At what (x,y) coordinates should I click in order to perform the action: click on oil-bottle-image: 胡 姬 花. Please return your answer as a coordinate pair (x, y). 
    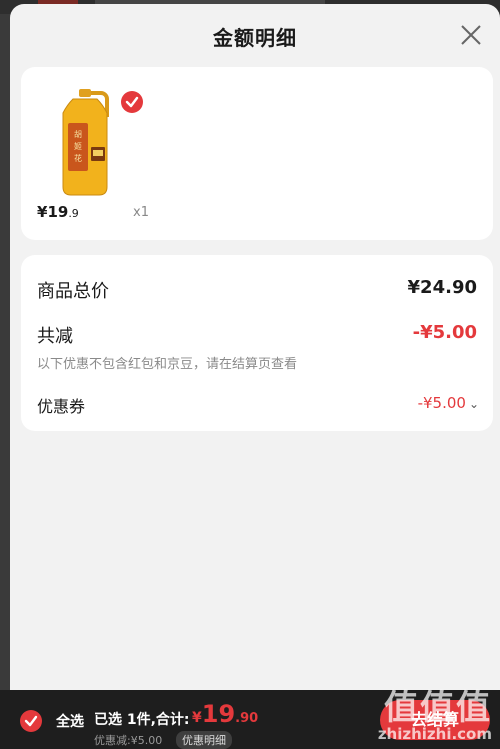
    Looking at the image, I should click on (89, 142).